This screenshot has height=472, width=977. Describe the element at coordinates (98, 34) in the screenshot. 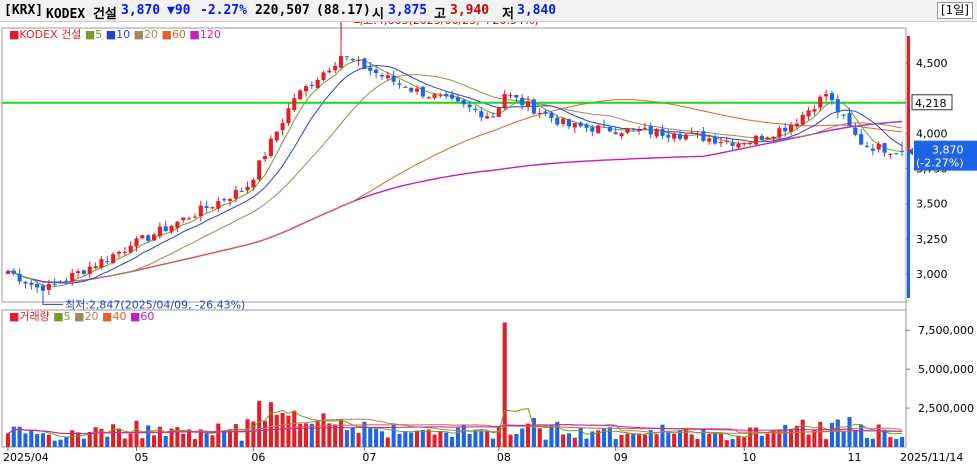

I see `legend-ma-5: 5` at that location.